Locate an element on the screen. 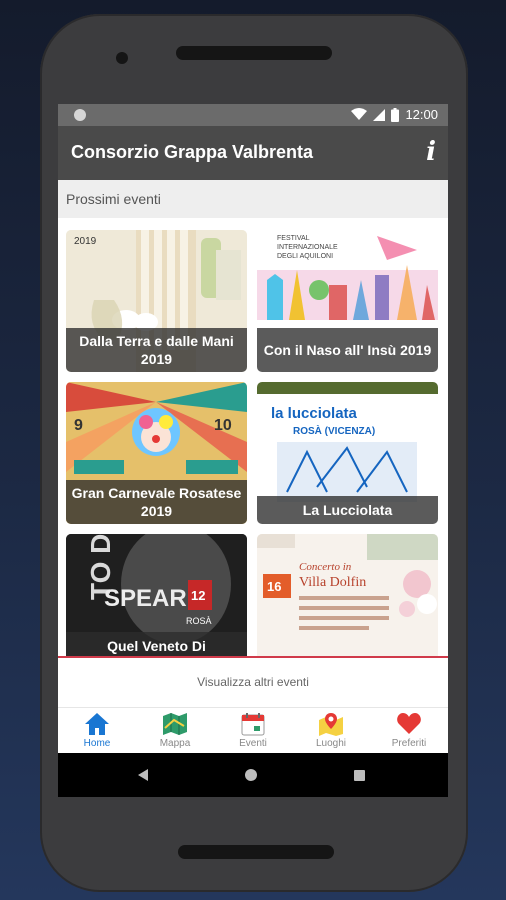  event-card: 16 Concerto in Villa Dolfin is located at coordinates (347, 595).